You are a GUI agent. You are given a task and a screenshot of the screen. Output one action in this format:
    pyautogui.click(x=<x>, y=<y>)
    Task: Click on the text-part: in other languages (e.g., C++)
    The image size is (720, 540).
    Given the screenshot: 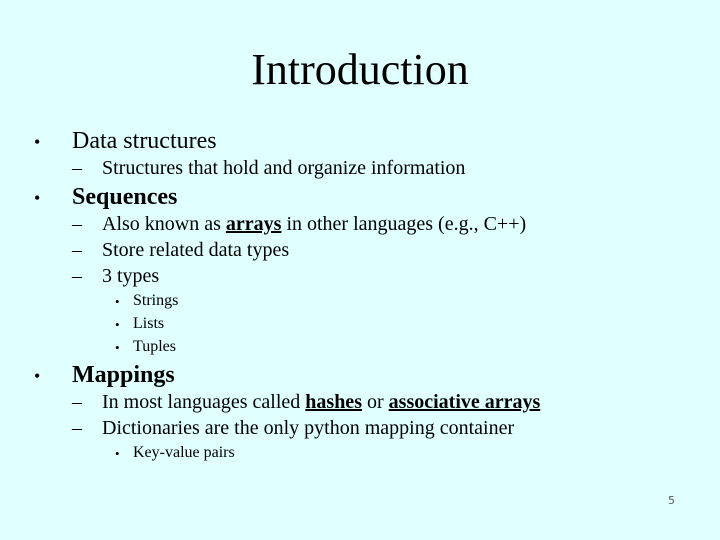 What is the action you would take?
    pyautogui.click(x=404, y=224)
    